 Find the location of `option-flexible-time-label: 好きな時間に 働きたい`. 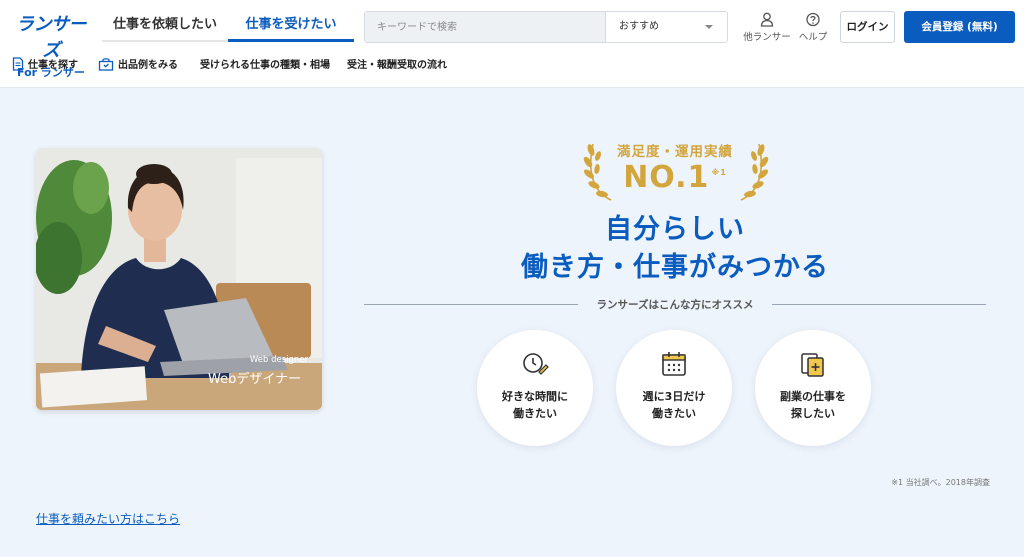

option-flexible-time-label: 好きな時間に 働きたい is located at coordinates (535, 405).